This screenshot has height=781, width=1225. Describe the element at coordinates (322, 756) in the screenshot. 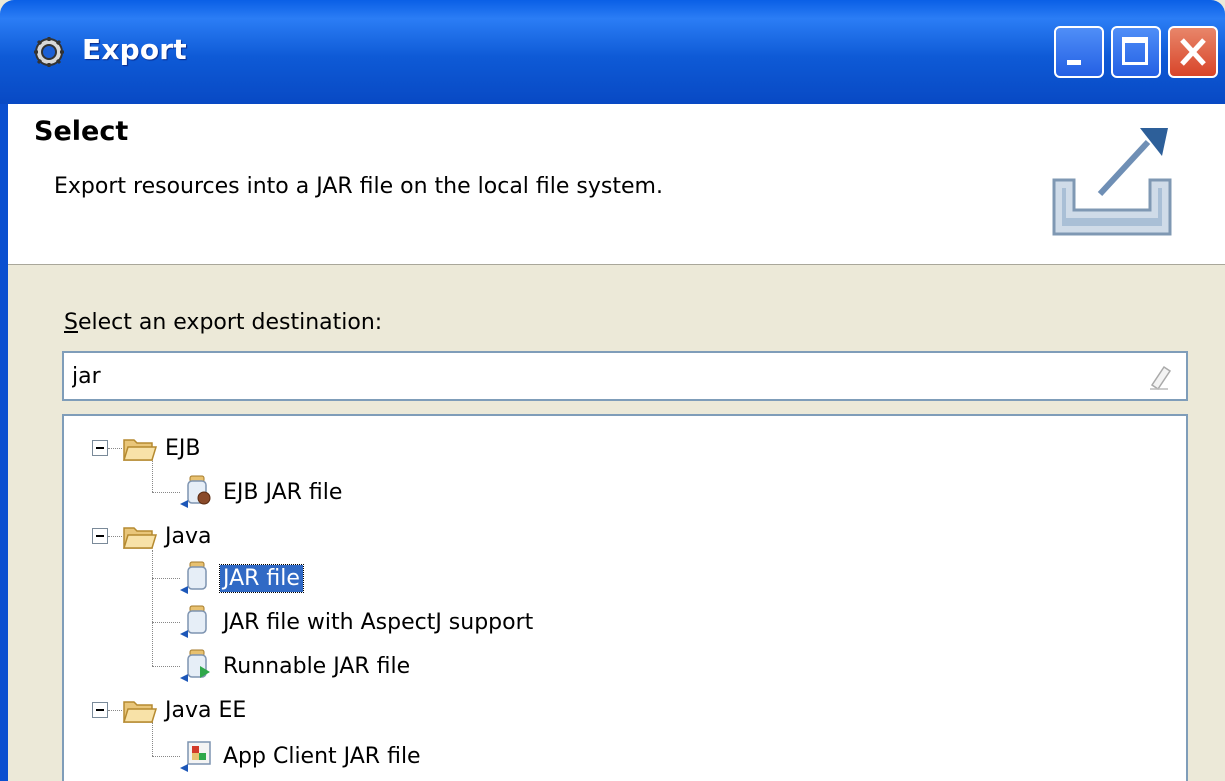

I see `tree-label: App Client JAR file` at that location.